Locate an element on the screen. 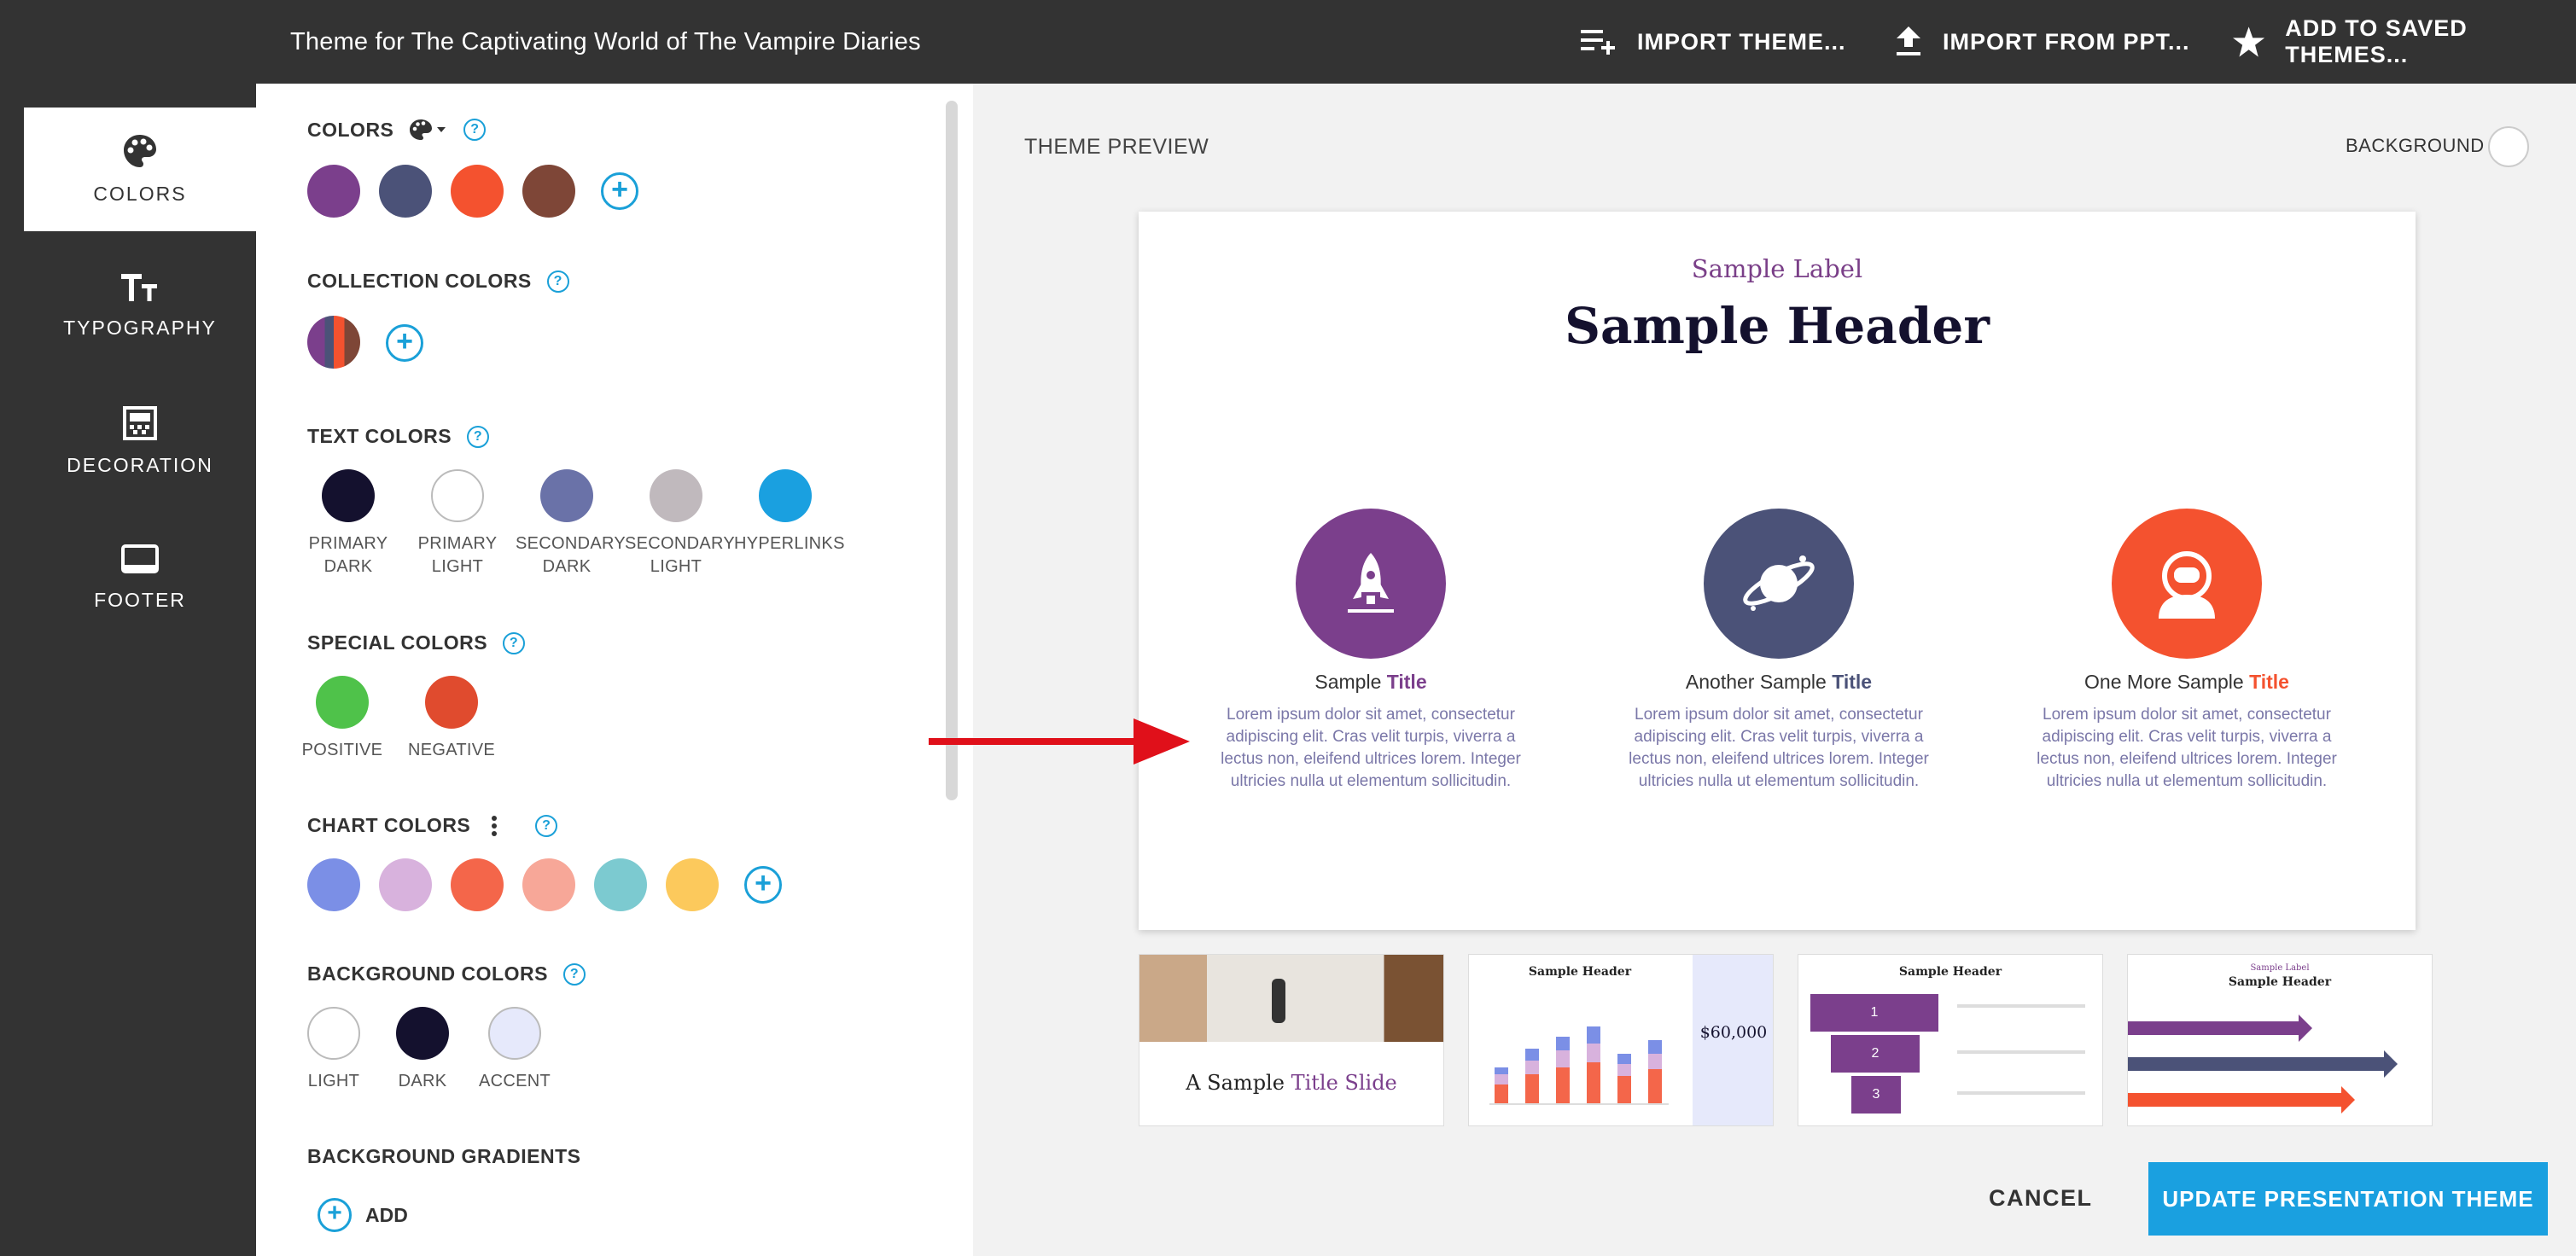 The width and height of the screenshot is (2576, 1256). layout-thumbnail: Sample Label Sample Header is located at coordinates (2280, 1040).